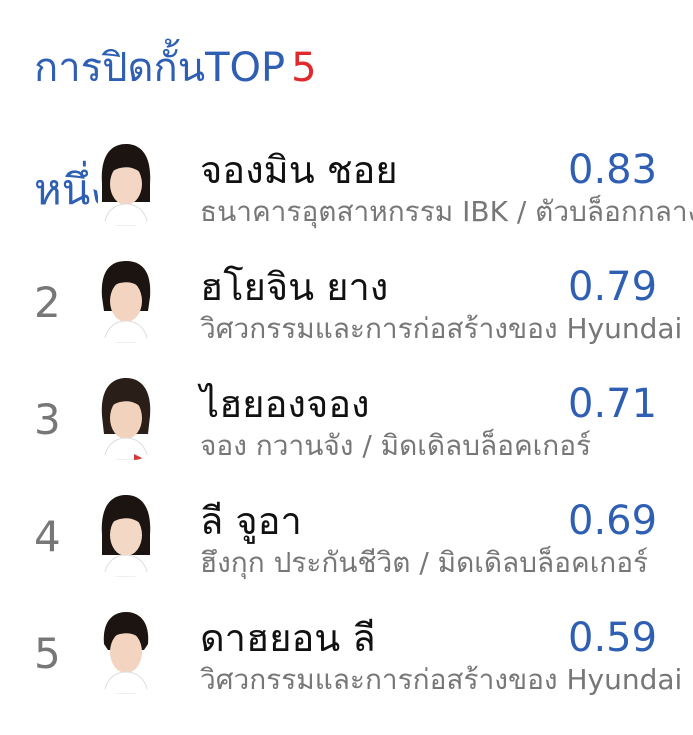 The image size is (693, 735). I want to click on player-team-position: ฮึงกุก ประกันชีวิต / มิดเดิลบล็อคเกอร์, so click(424, 562).